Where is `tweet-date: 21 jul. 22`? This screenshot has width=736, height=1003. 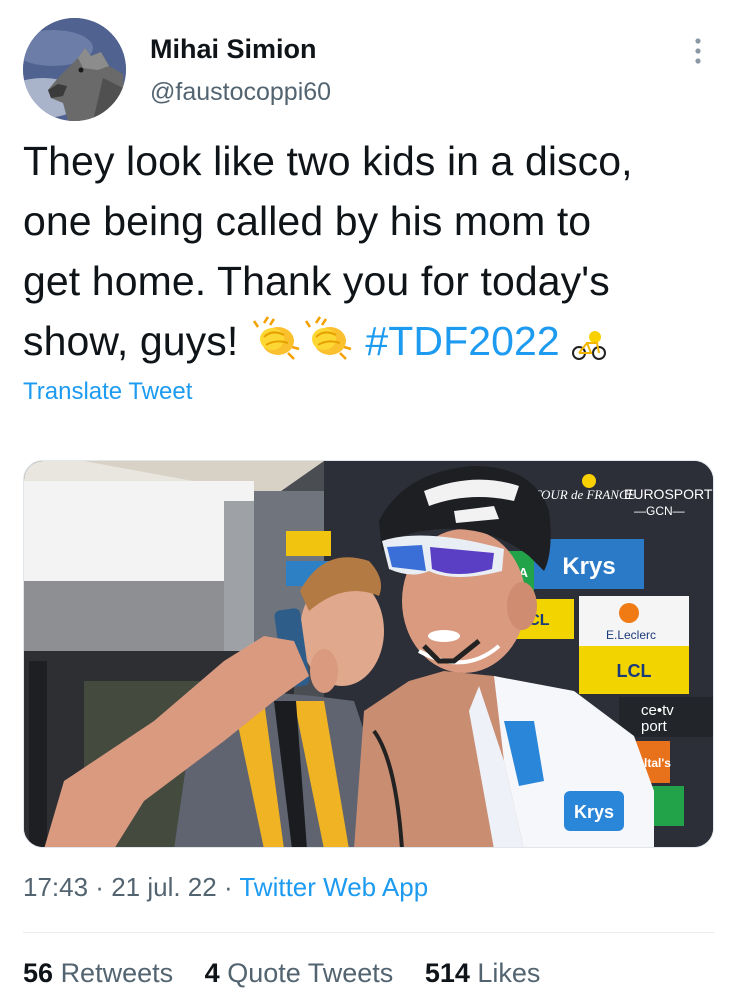
tweet-date: 21 jul. 22 is located at coordinates (164, 887).